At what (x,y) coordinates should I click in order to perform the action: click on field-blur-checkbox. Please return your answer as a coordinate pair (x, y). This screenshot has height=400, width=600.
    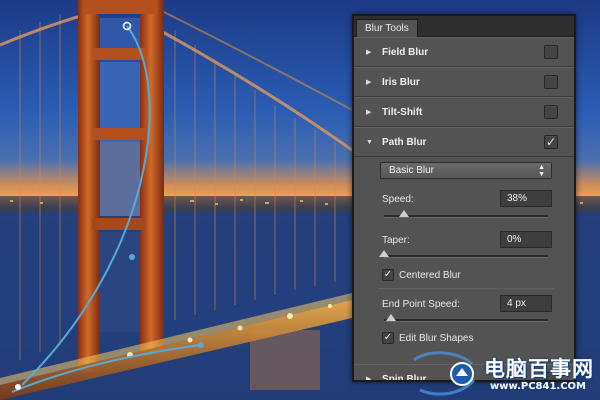
    Looking at the image, I should click on (551, 52).